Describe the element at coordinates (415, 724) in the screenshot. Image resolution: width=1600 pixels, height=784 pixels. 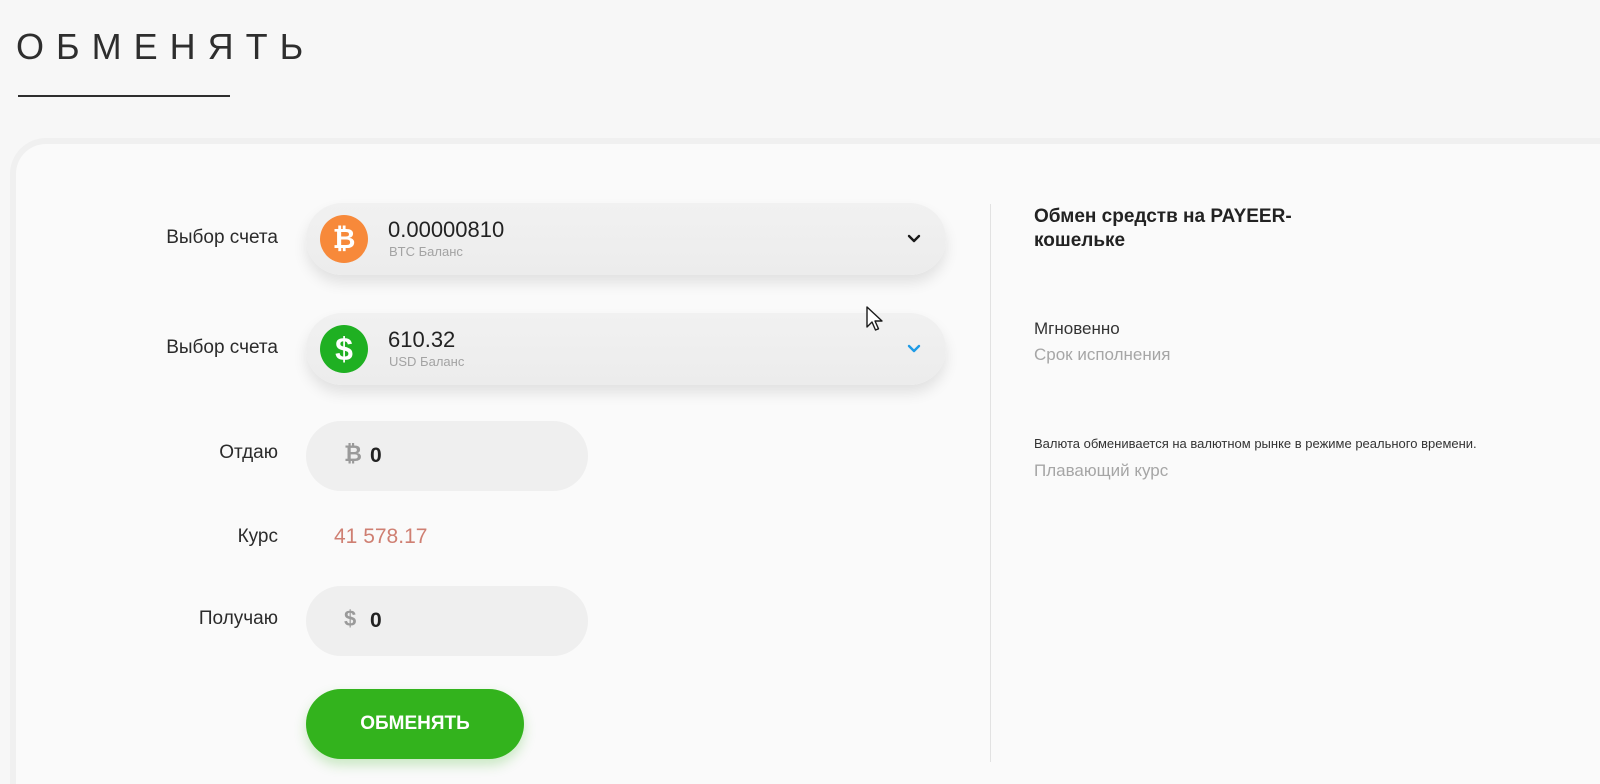
I see `exchange-button: ОБМЕНЯТЬ` at that location.